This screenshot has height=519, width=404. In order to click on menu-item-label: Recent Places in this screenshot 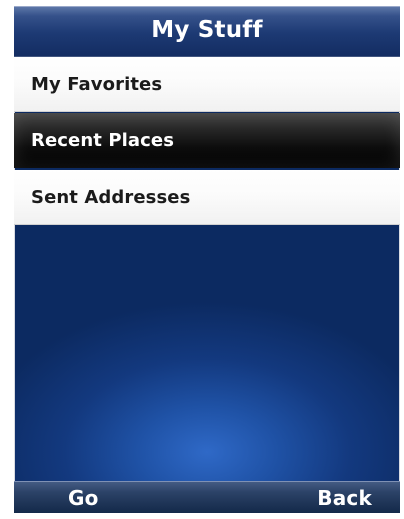, I will do `click(103, 140)`.